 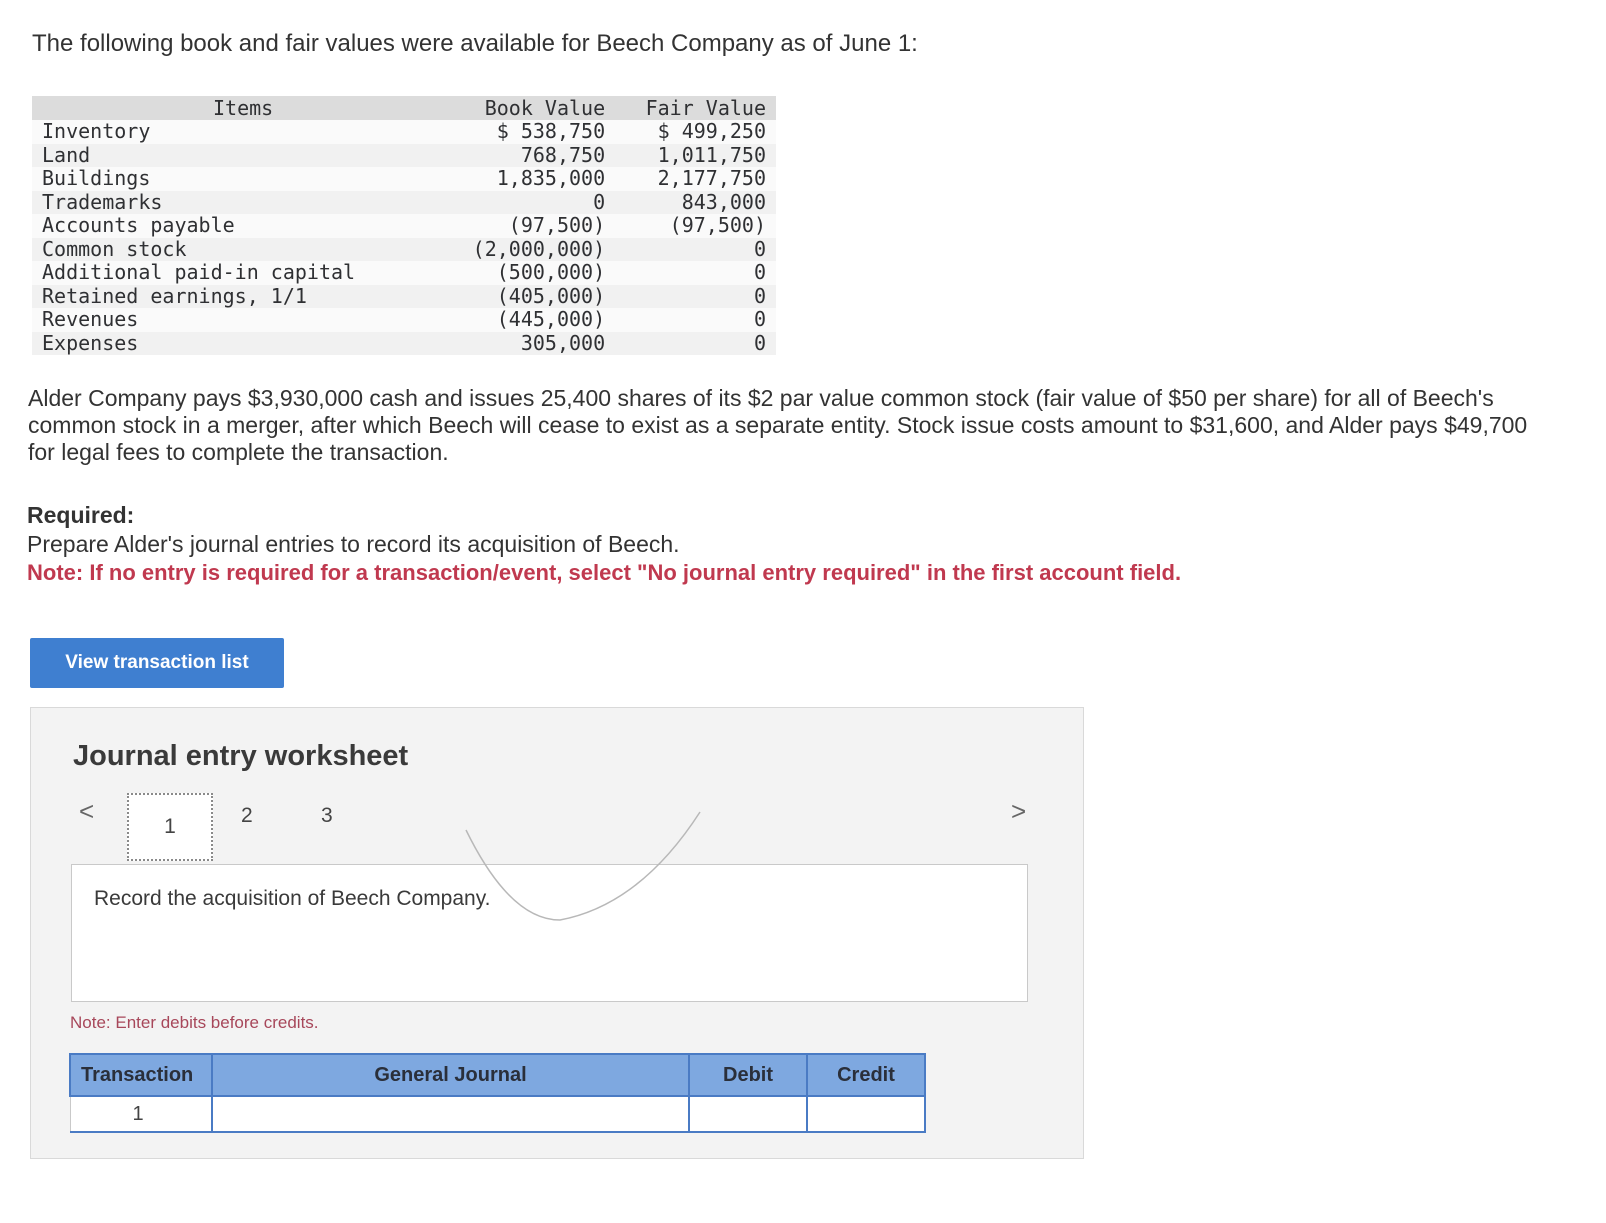 I want to click on debits-note: Note: Enter debits before credits., so click(x=194, y=1022).